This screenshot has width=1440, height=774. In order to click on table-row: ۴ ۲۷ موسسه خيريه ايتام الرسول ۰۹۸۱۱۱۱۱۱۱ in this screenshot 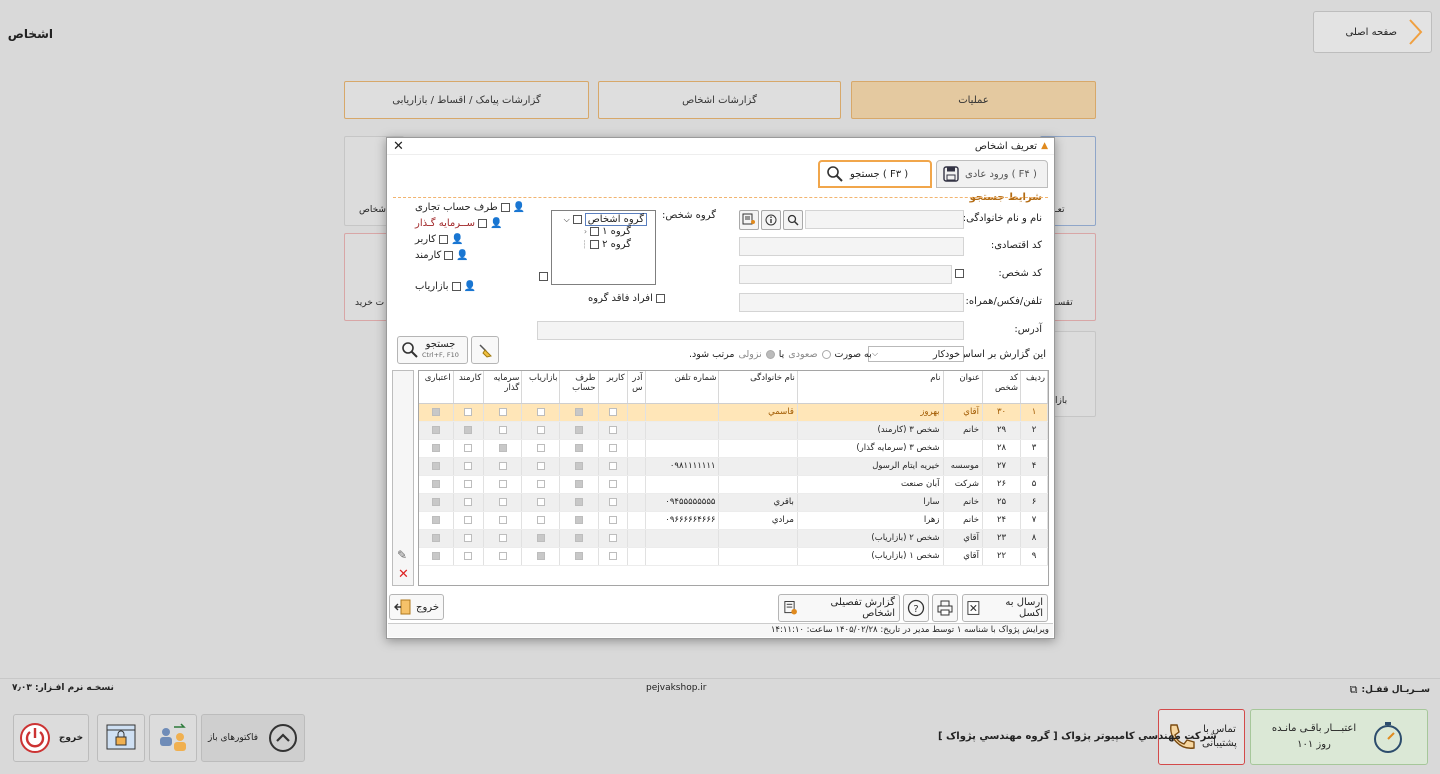, I will do `click(733, 466)`.